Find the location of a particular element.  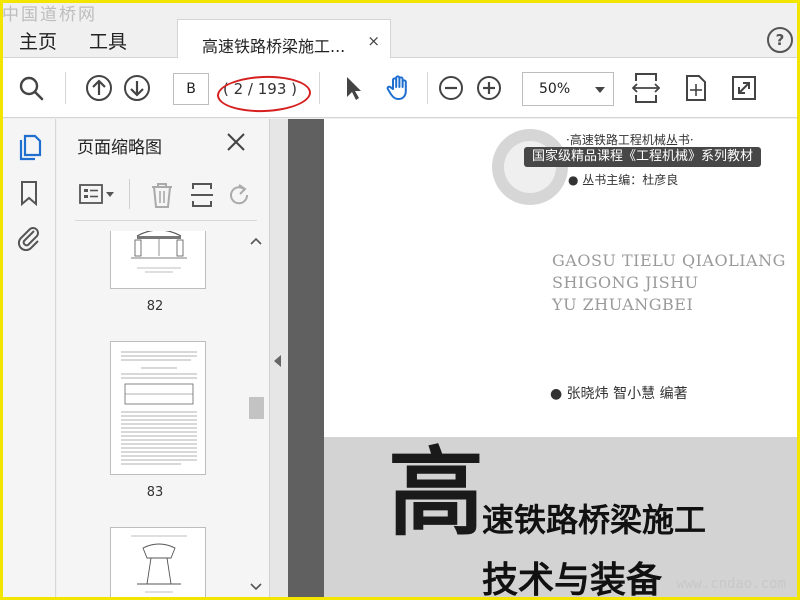

full-screen-icon is located at coordinates (744, 88).